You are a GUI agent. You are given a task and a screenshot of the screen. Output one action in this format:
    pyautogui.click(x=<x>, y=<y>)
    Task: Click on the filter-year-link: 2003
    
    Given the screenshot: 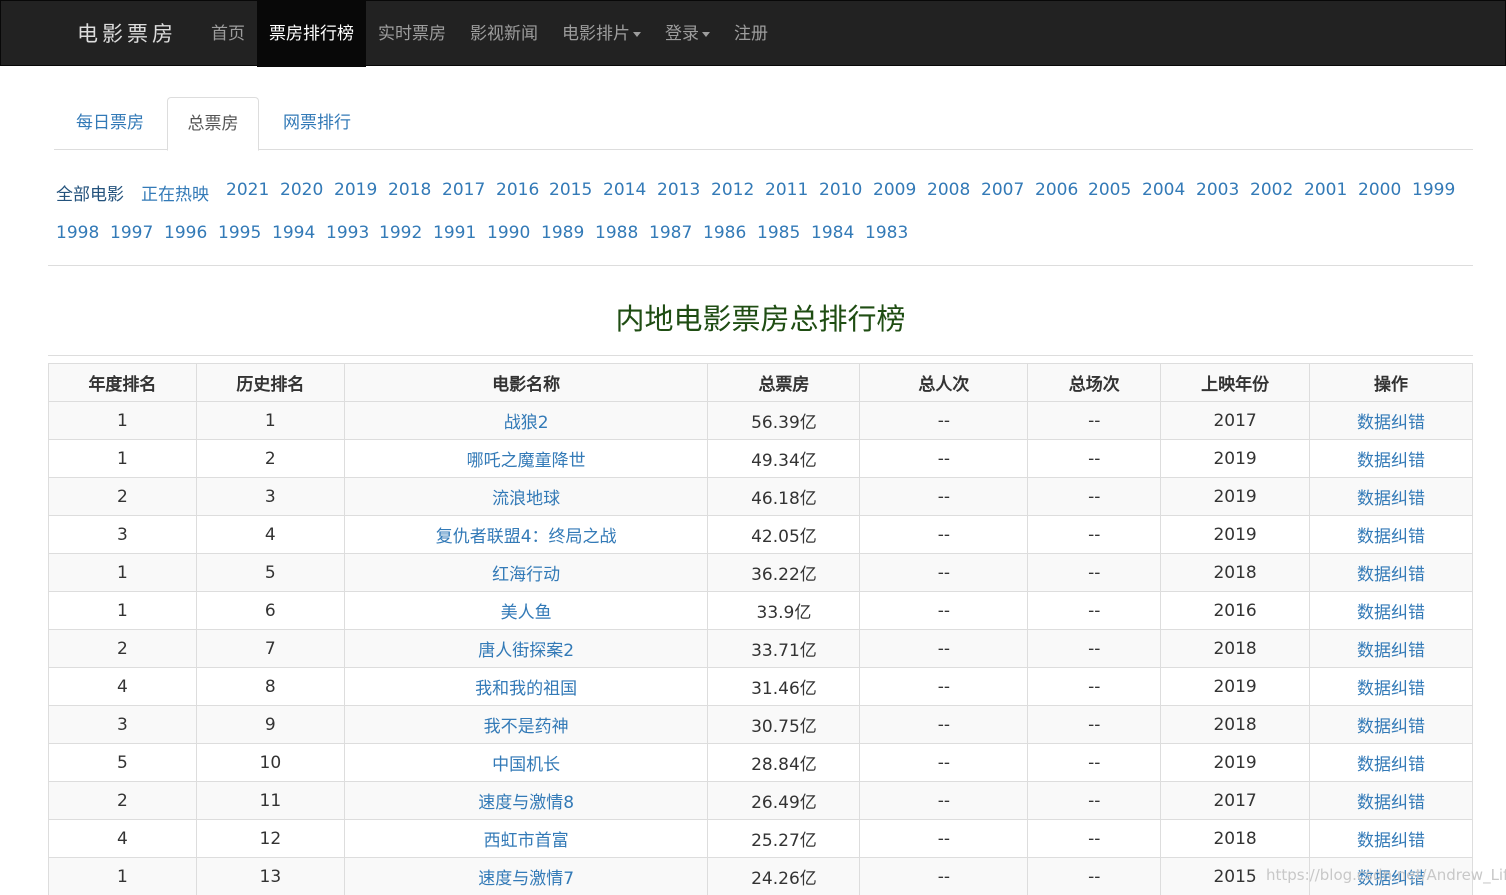 What is the action you would take?
    pyautogui.click(x=1217, y=190)
    